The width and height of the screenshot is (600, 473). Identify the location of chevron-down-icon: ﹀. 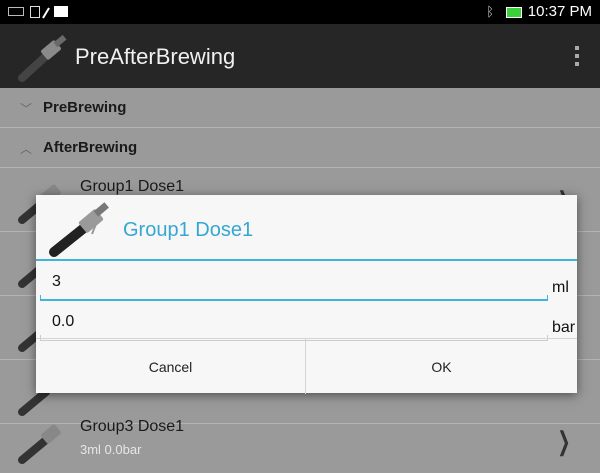
(26, 109).